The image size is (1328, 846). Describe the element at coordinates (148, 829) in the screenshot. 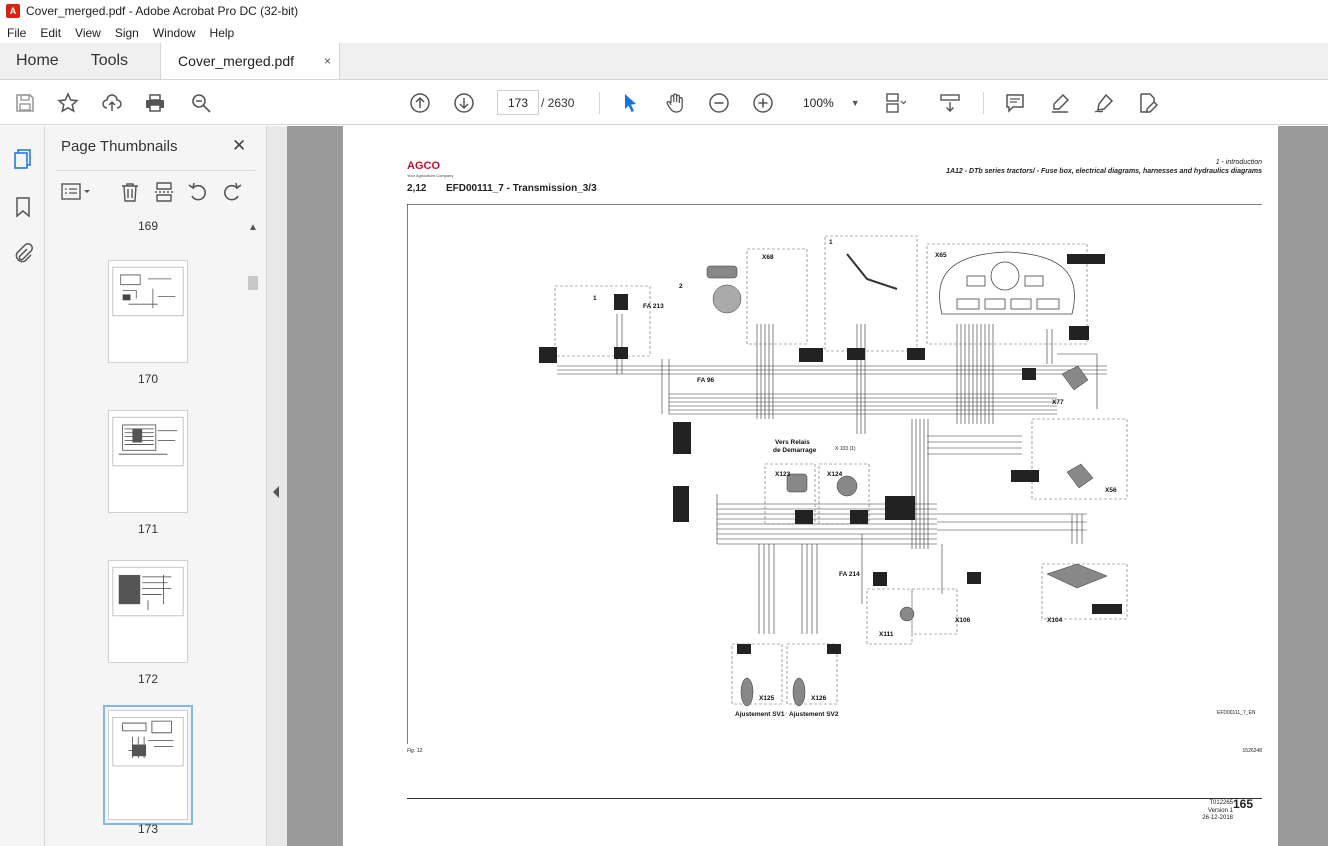

I see `thumbnail-label: 173` at that location.